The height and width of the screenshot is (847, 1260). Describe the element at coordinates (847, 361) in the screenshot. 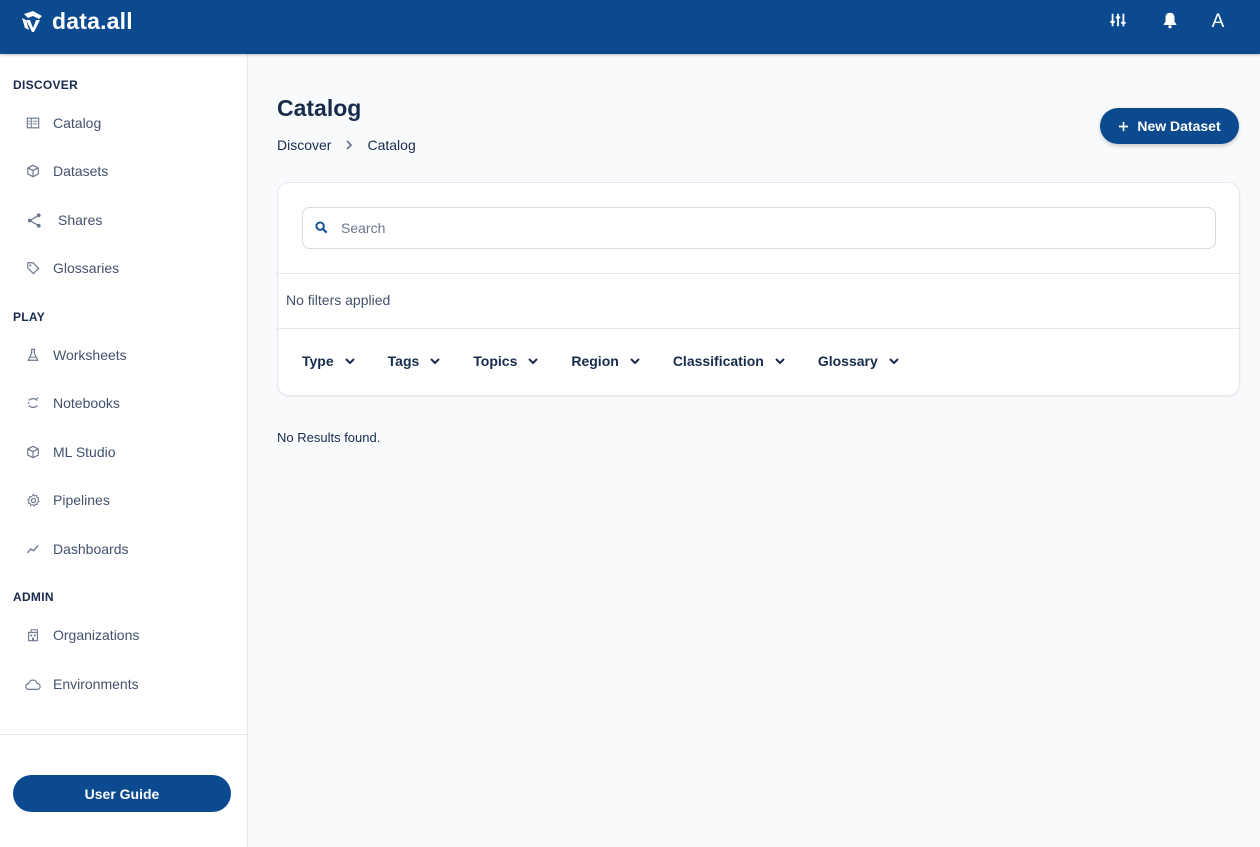

I see `filter-label: Glossary` at that location.